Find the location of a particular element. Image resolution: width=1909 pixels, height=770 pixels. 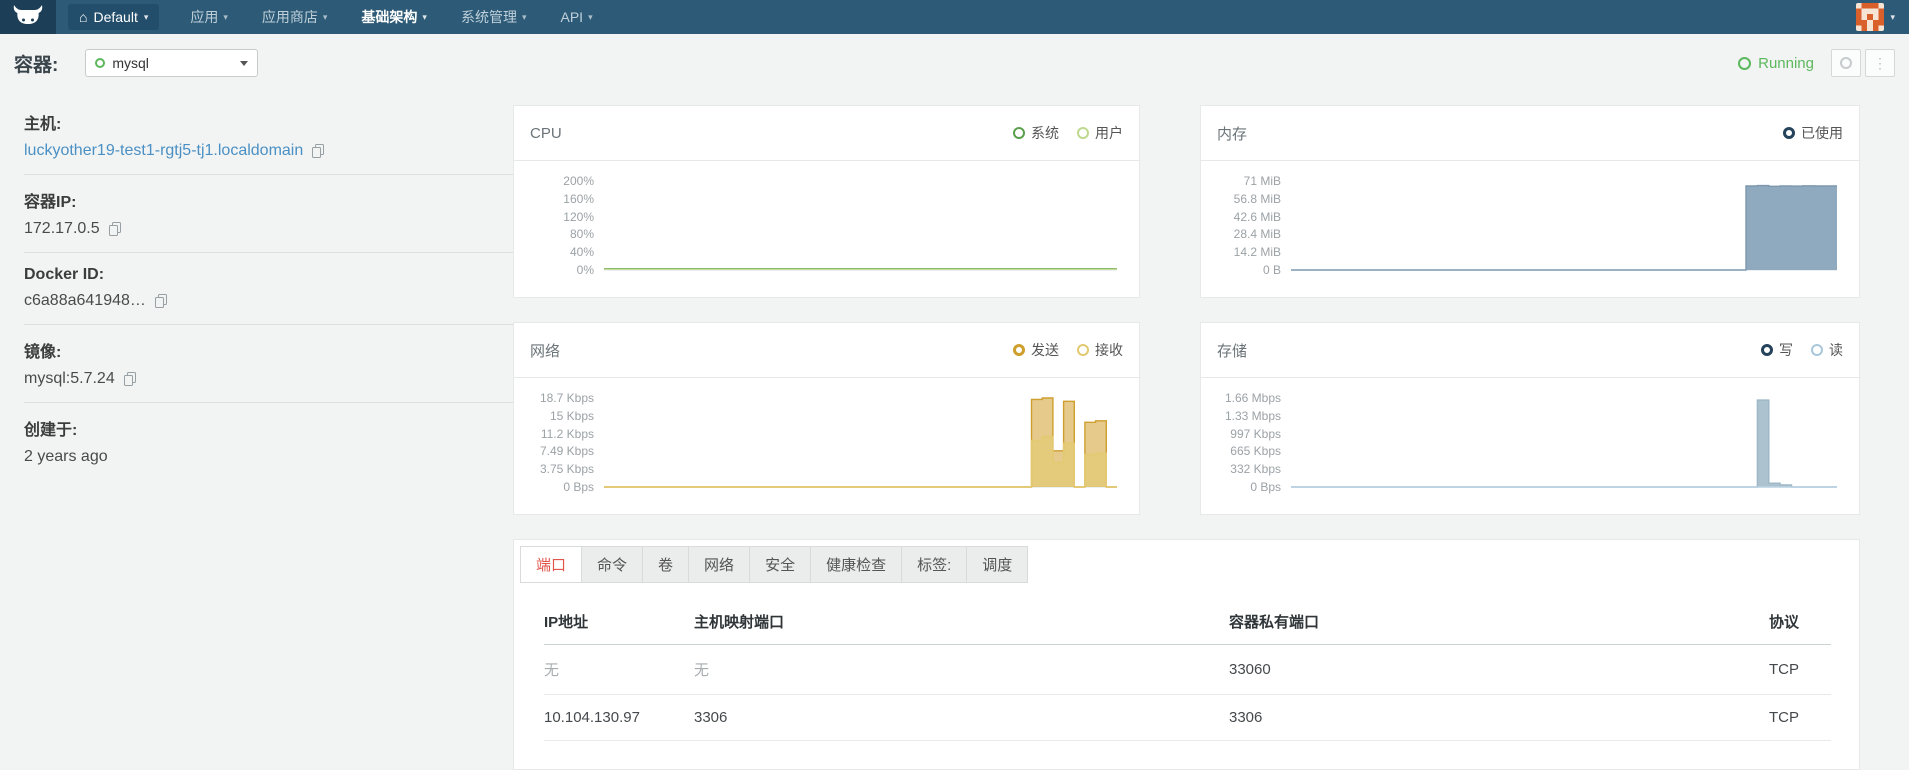

memory-chart-plot is located at coordinates (1564, 225).